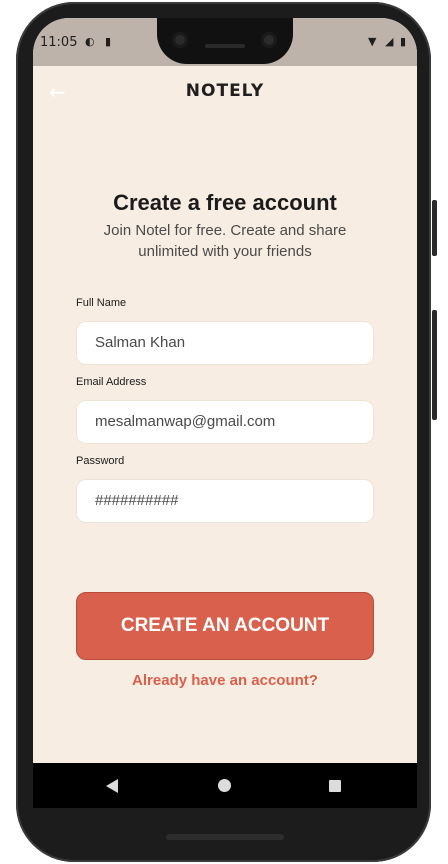 Image resolution: width=448 pixels, height=864 pixels. Describe the element at coordinates (100, 461) in the screenshot. I see `password-label: Password` at that location.